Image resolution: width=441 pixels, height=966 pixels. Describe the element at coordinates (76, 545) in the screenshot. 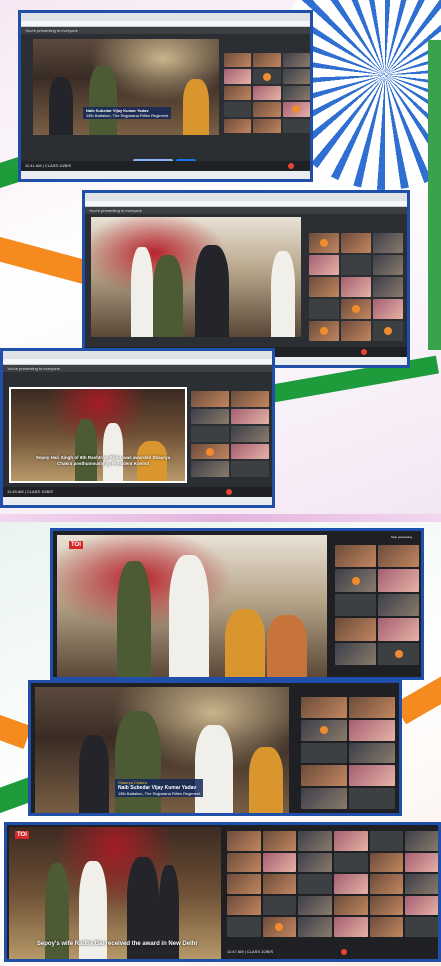

I see `toi-logo: TOI` at that location.